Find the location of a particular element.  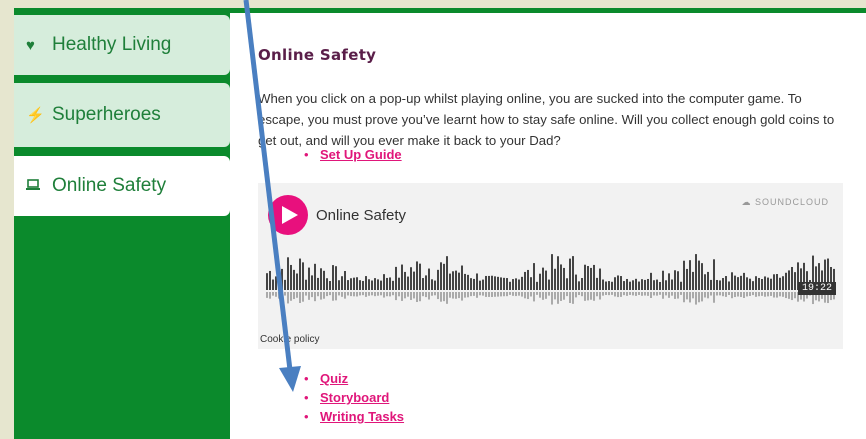

sidebar-item-label: Online Safety is located at coordinates (109, 185).